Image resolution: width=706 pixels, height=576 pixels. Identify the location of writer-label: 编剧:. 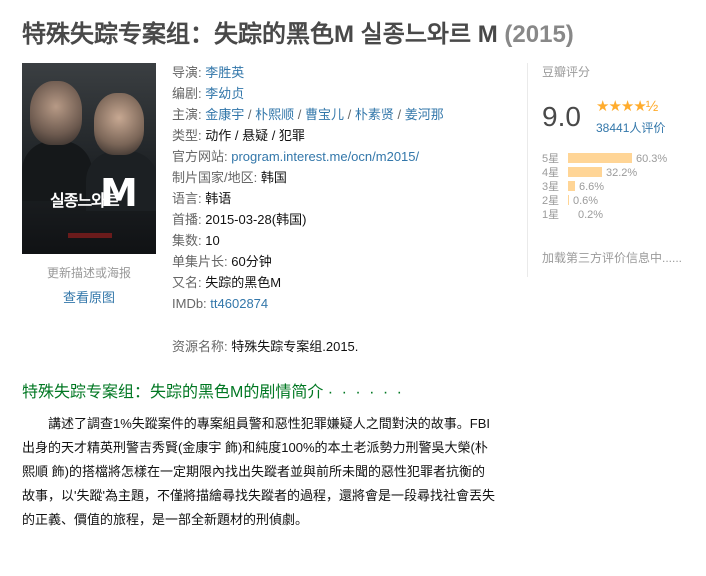
(187, 93).